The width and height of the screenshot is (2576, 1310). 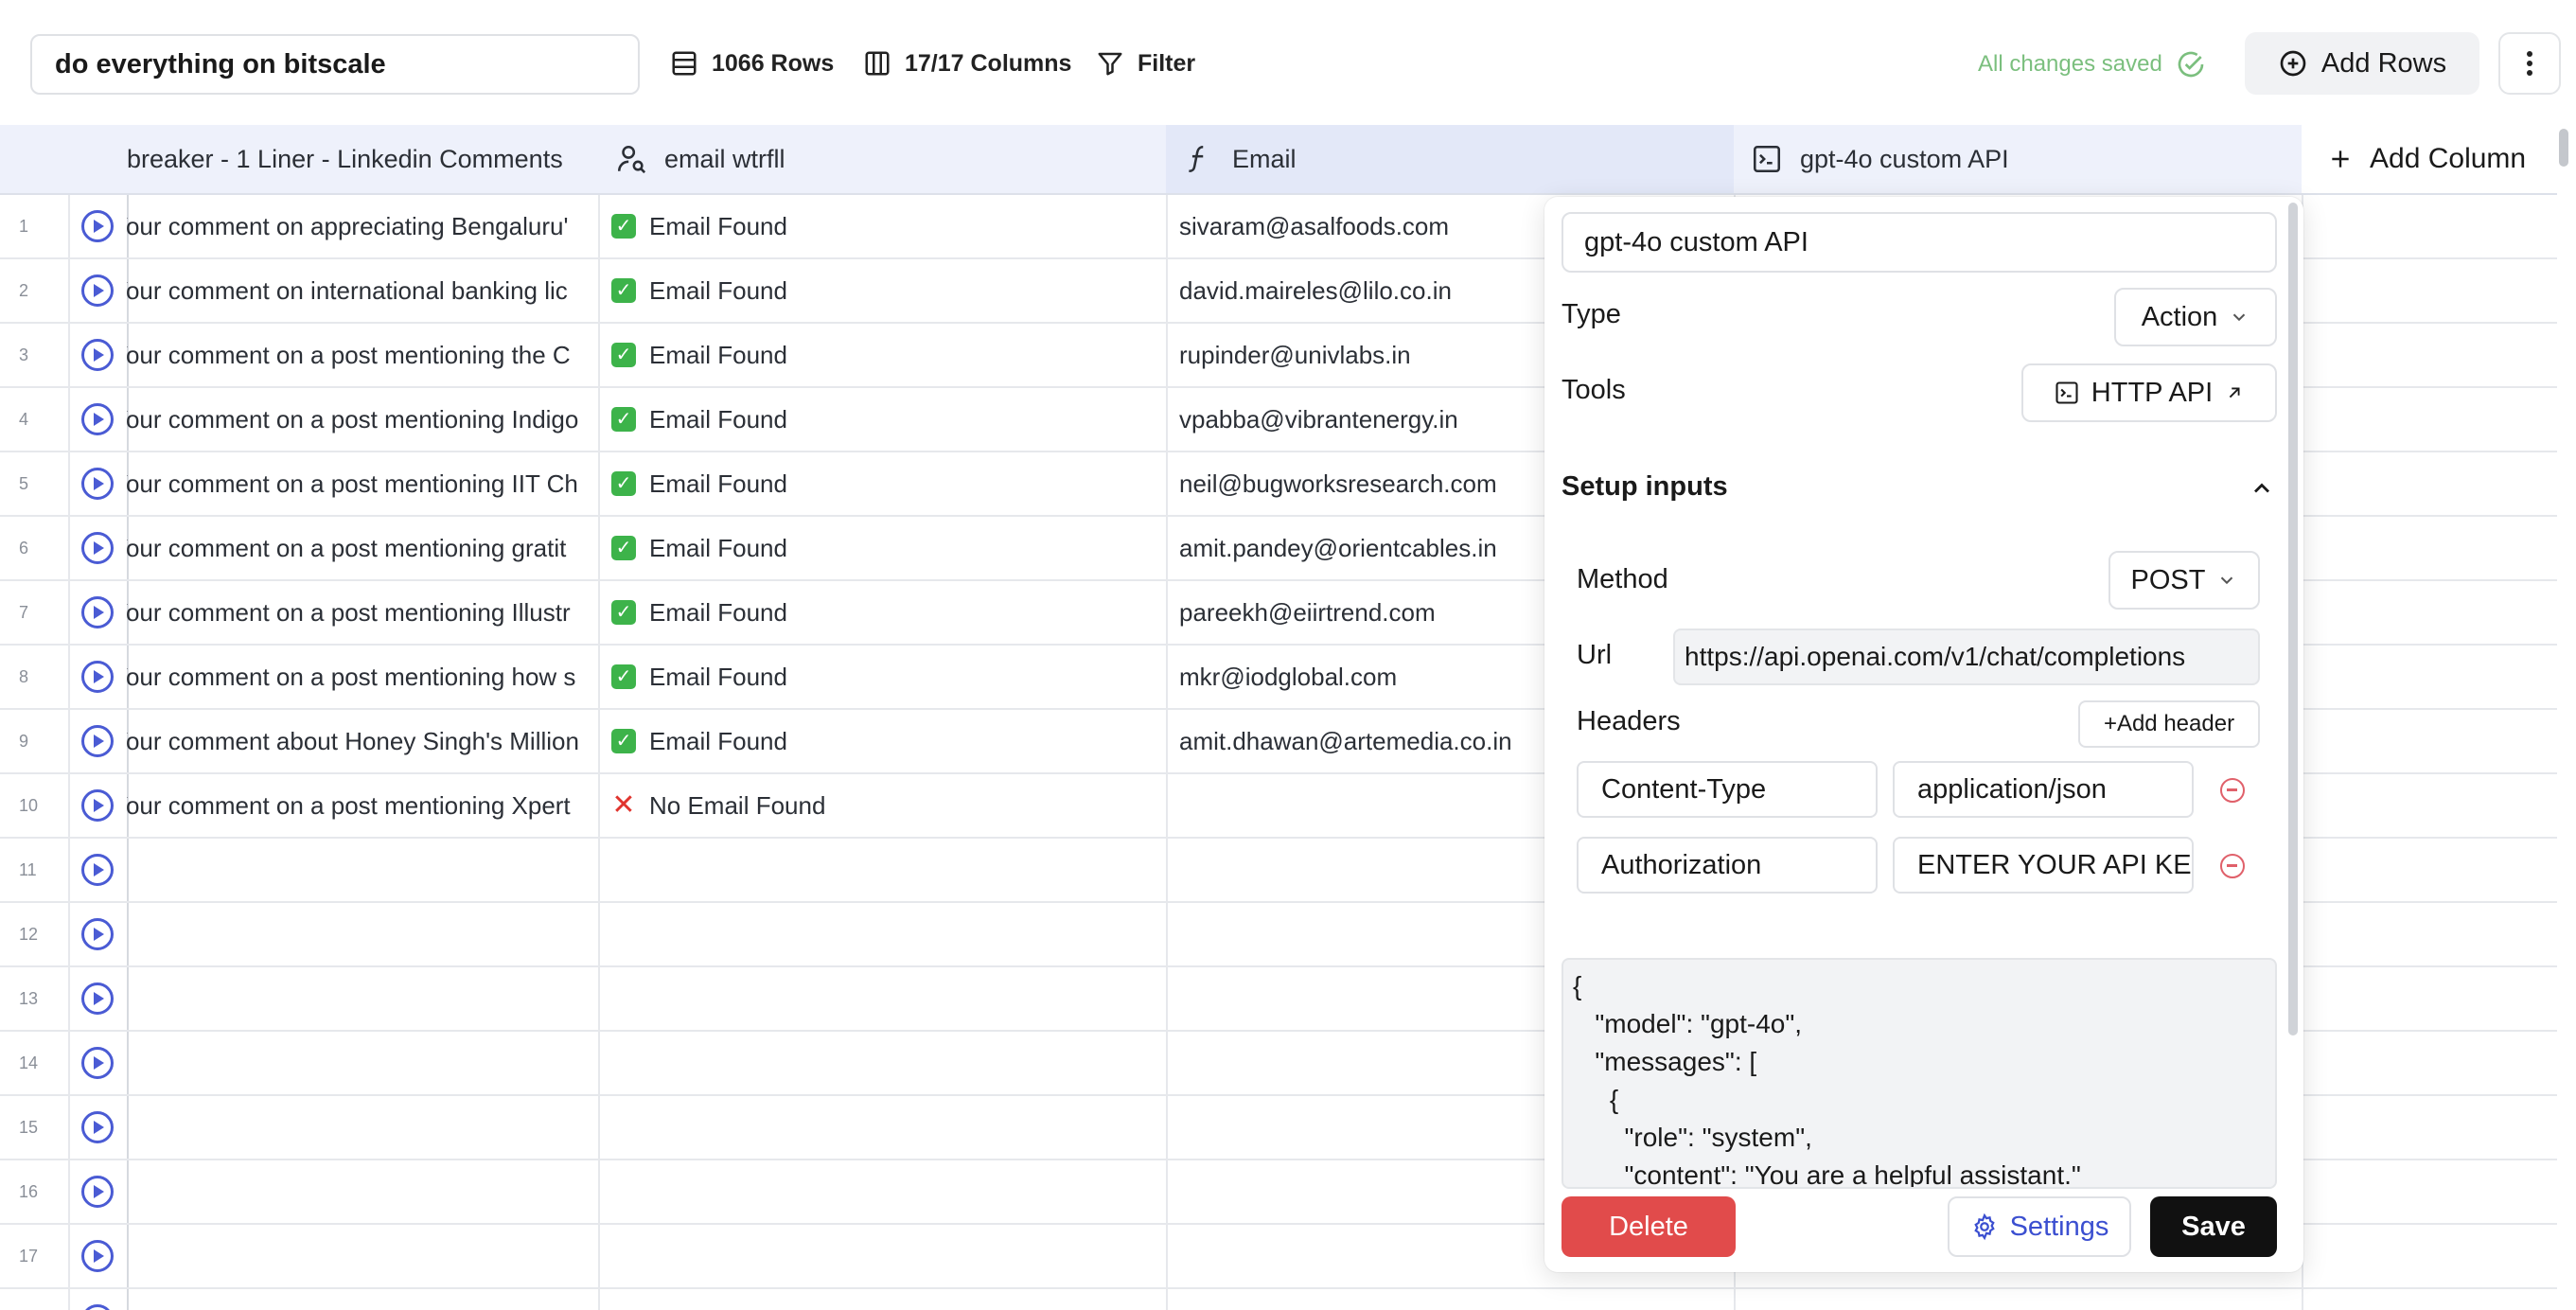 What do you see at coordinates (988, 63) in the screenshot?
I see `columns-count-label: 17/17 Columns` at bounding box center [988, 63].